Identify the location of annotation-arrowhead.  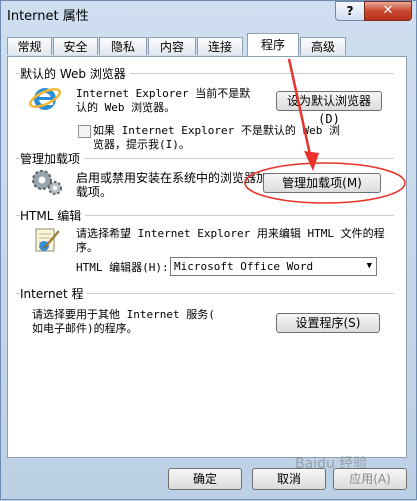
(311, 161).